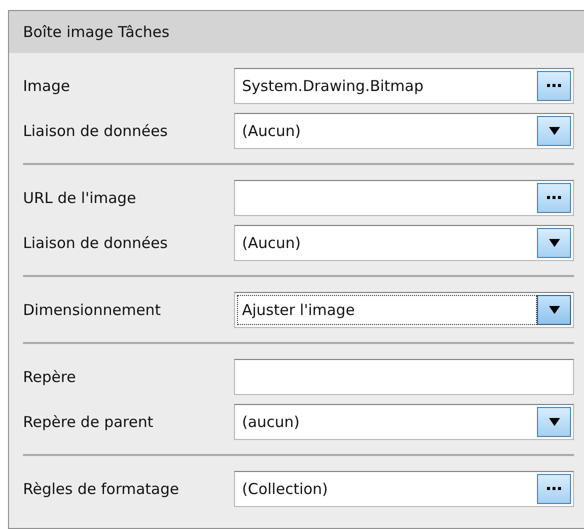 Image resolution: width=584 pixels, height=529 pixels. Describe the element at coordinates (404, 310) in the screenshot. I see `dropdown-field: Ajuster l'image` at that location.